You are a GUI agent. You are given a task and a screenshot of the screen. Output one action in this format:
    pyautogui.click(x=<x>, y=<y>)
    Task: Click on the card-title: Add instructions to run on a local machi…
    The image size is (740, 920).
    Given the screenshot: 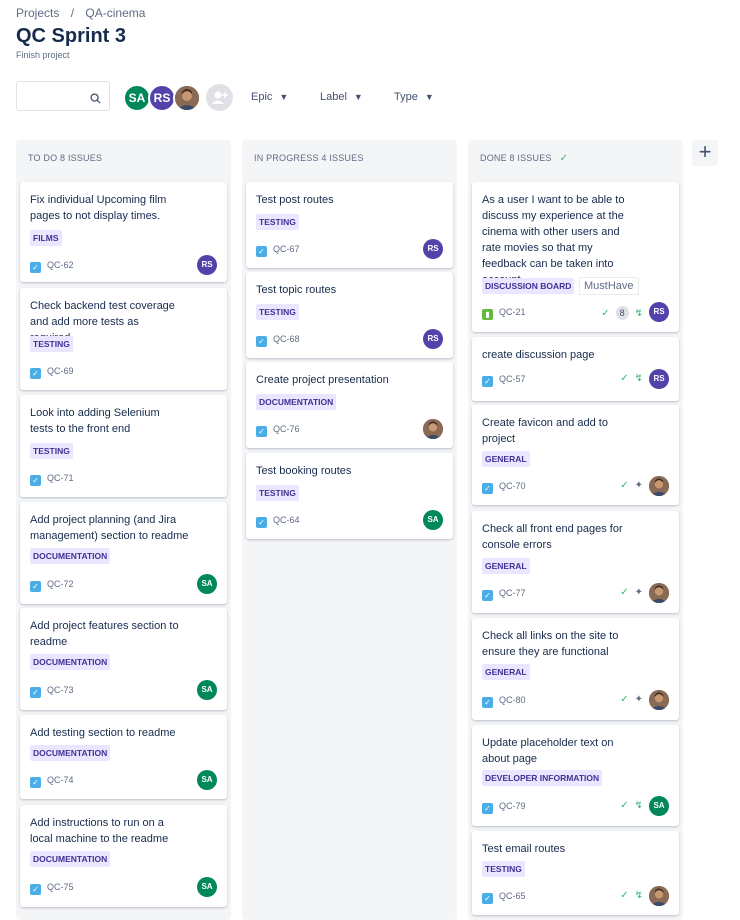 What is the action you would take?
    pyautogui.click(x=99, y=831)
    